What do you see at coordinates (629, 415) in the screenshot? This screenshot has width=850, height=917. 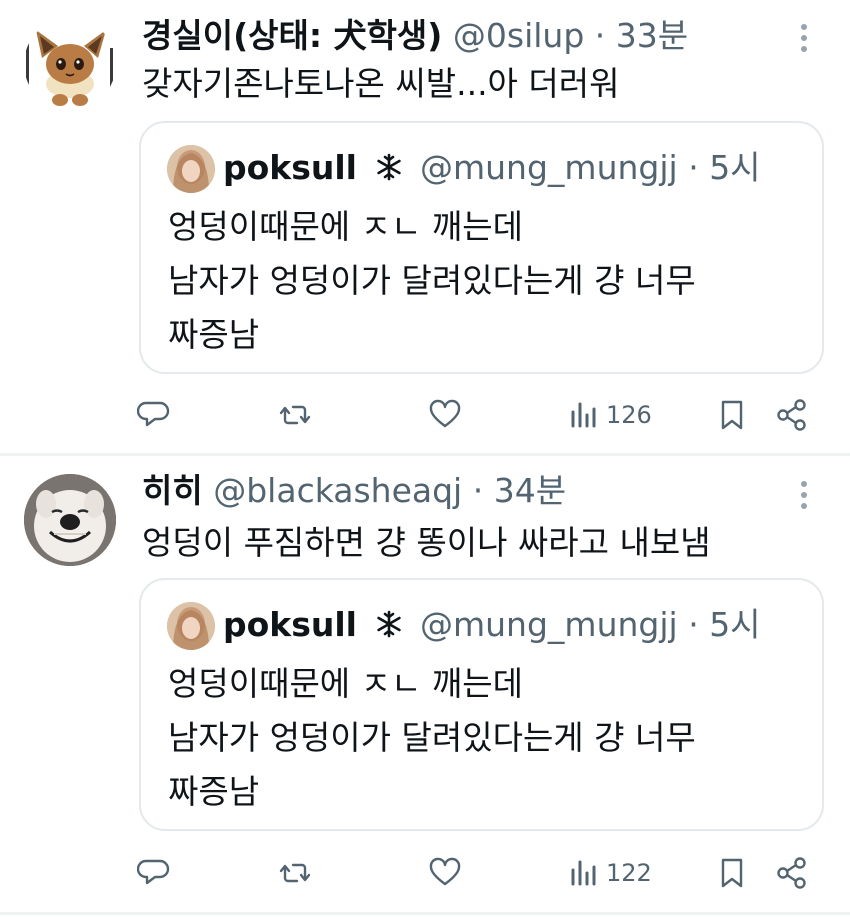 I see `views-count: 126` at bounding box center [629, 415].